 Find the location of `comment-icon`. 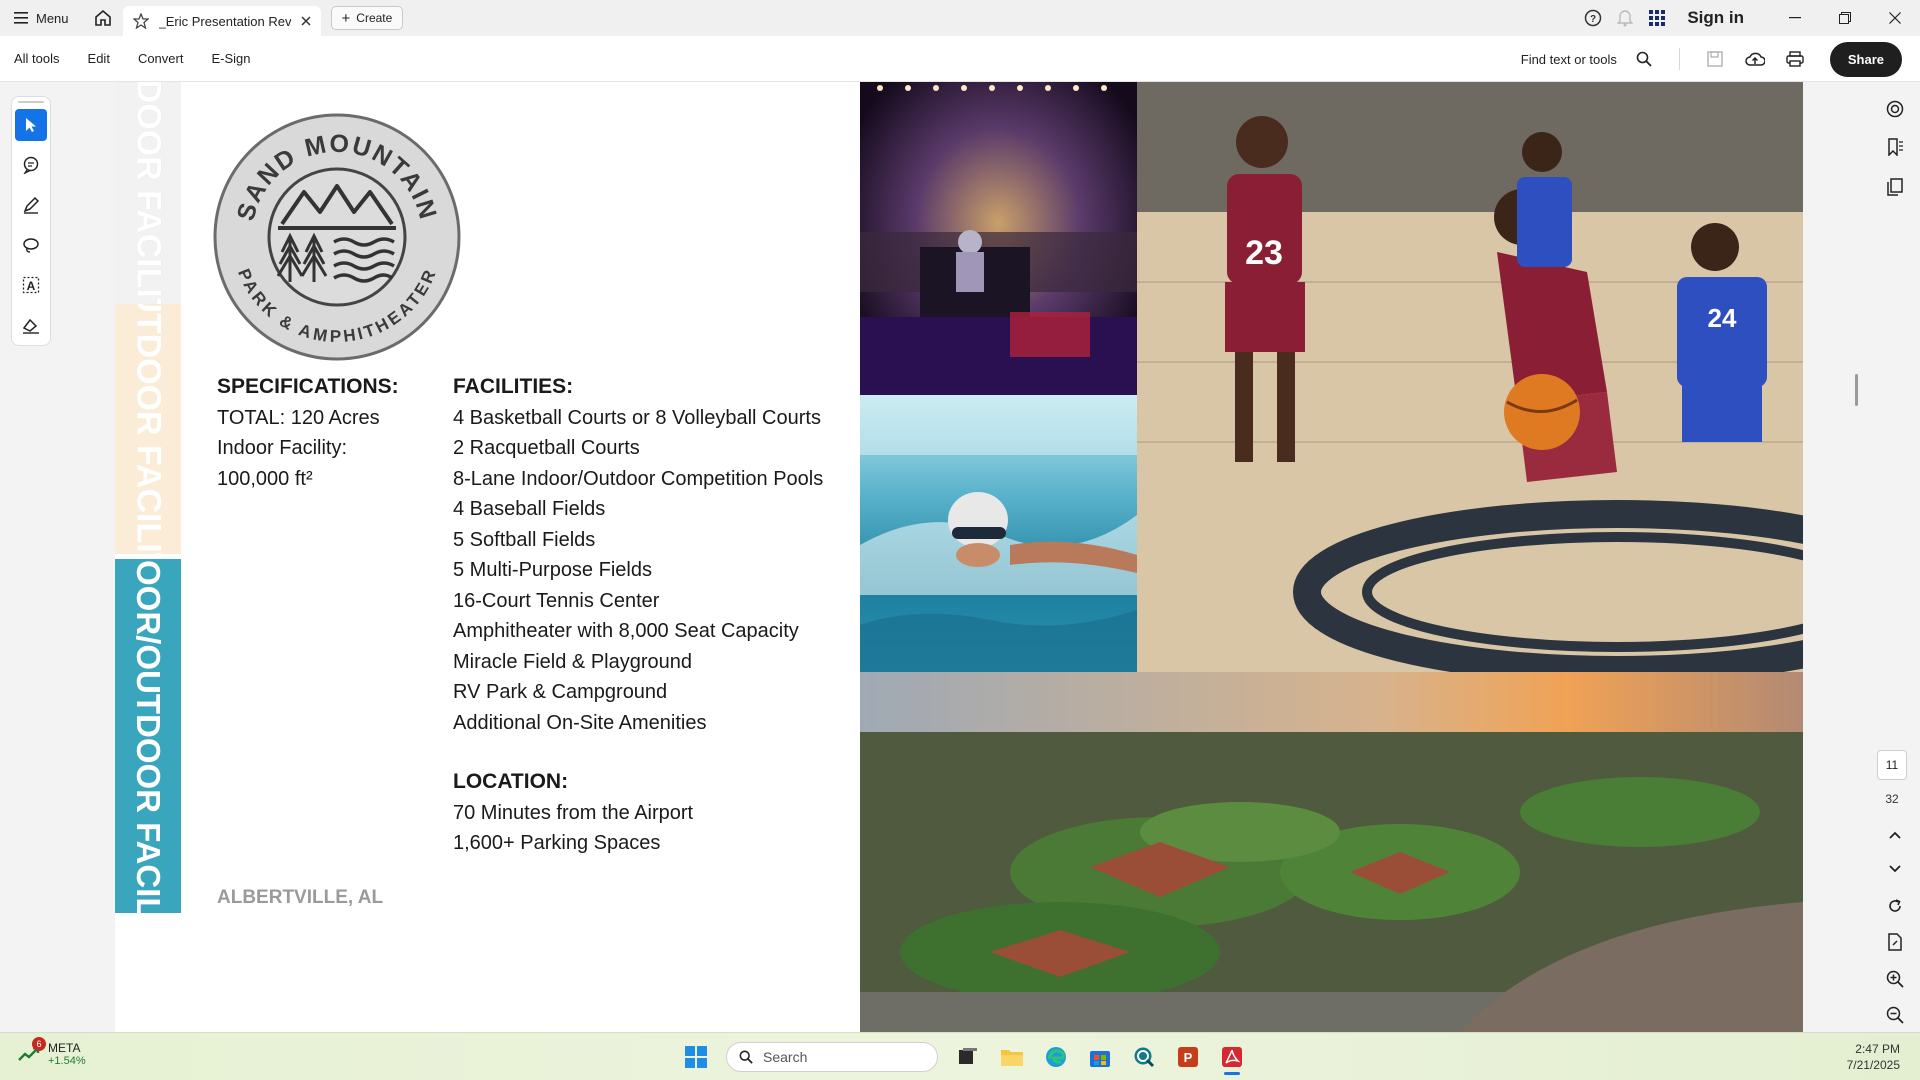

comment-icon is located at coordinates (31, 165).